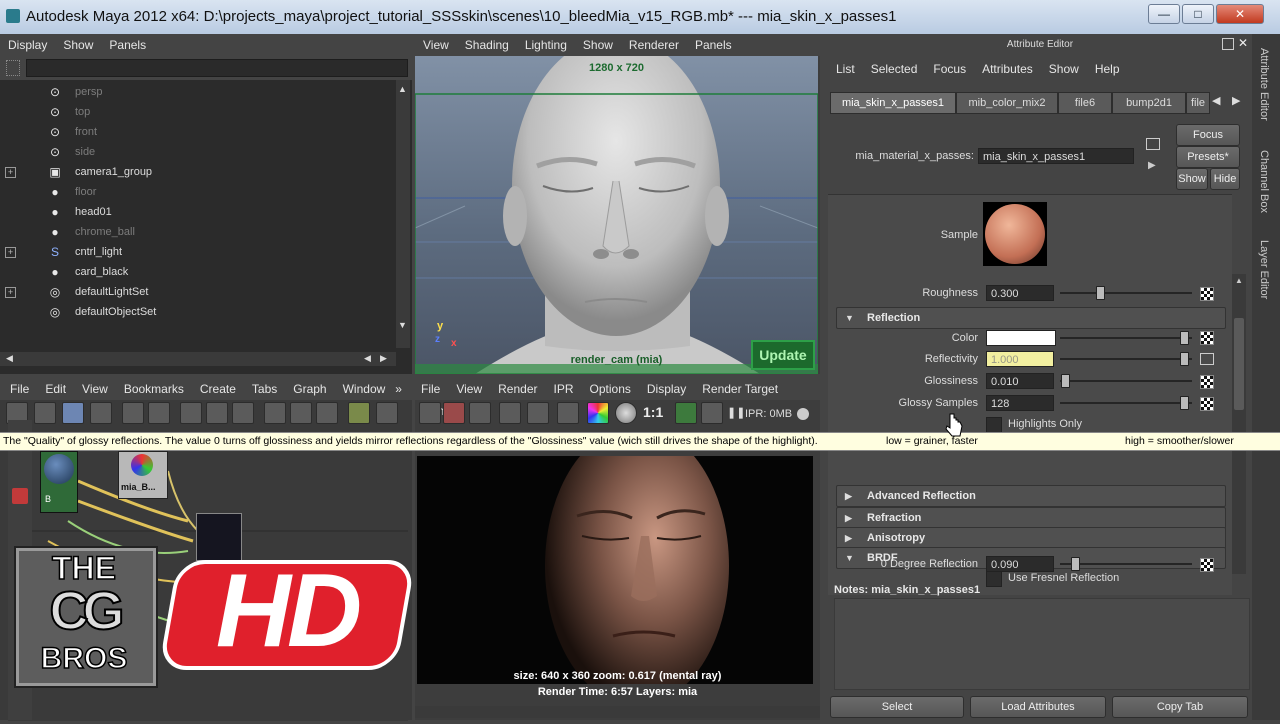 The width and height of the screenshot is (1280, 724). What do you see at coordinates (1020, 403) in the screenshot?
I see `glossy-samples-field: 128` at bounding box center [1020, 403].